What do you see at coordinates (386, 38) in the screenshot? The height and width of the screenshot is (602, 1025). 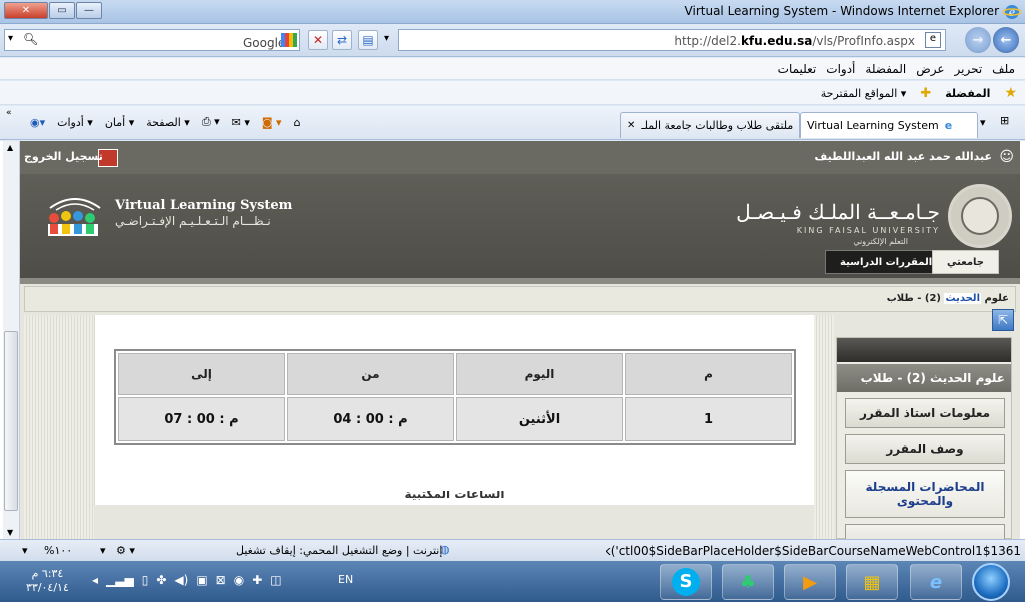 I see `address-dropdown-icon: ▾` at bounding box center [386, 38].